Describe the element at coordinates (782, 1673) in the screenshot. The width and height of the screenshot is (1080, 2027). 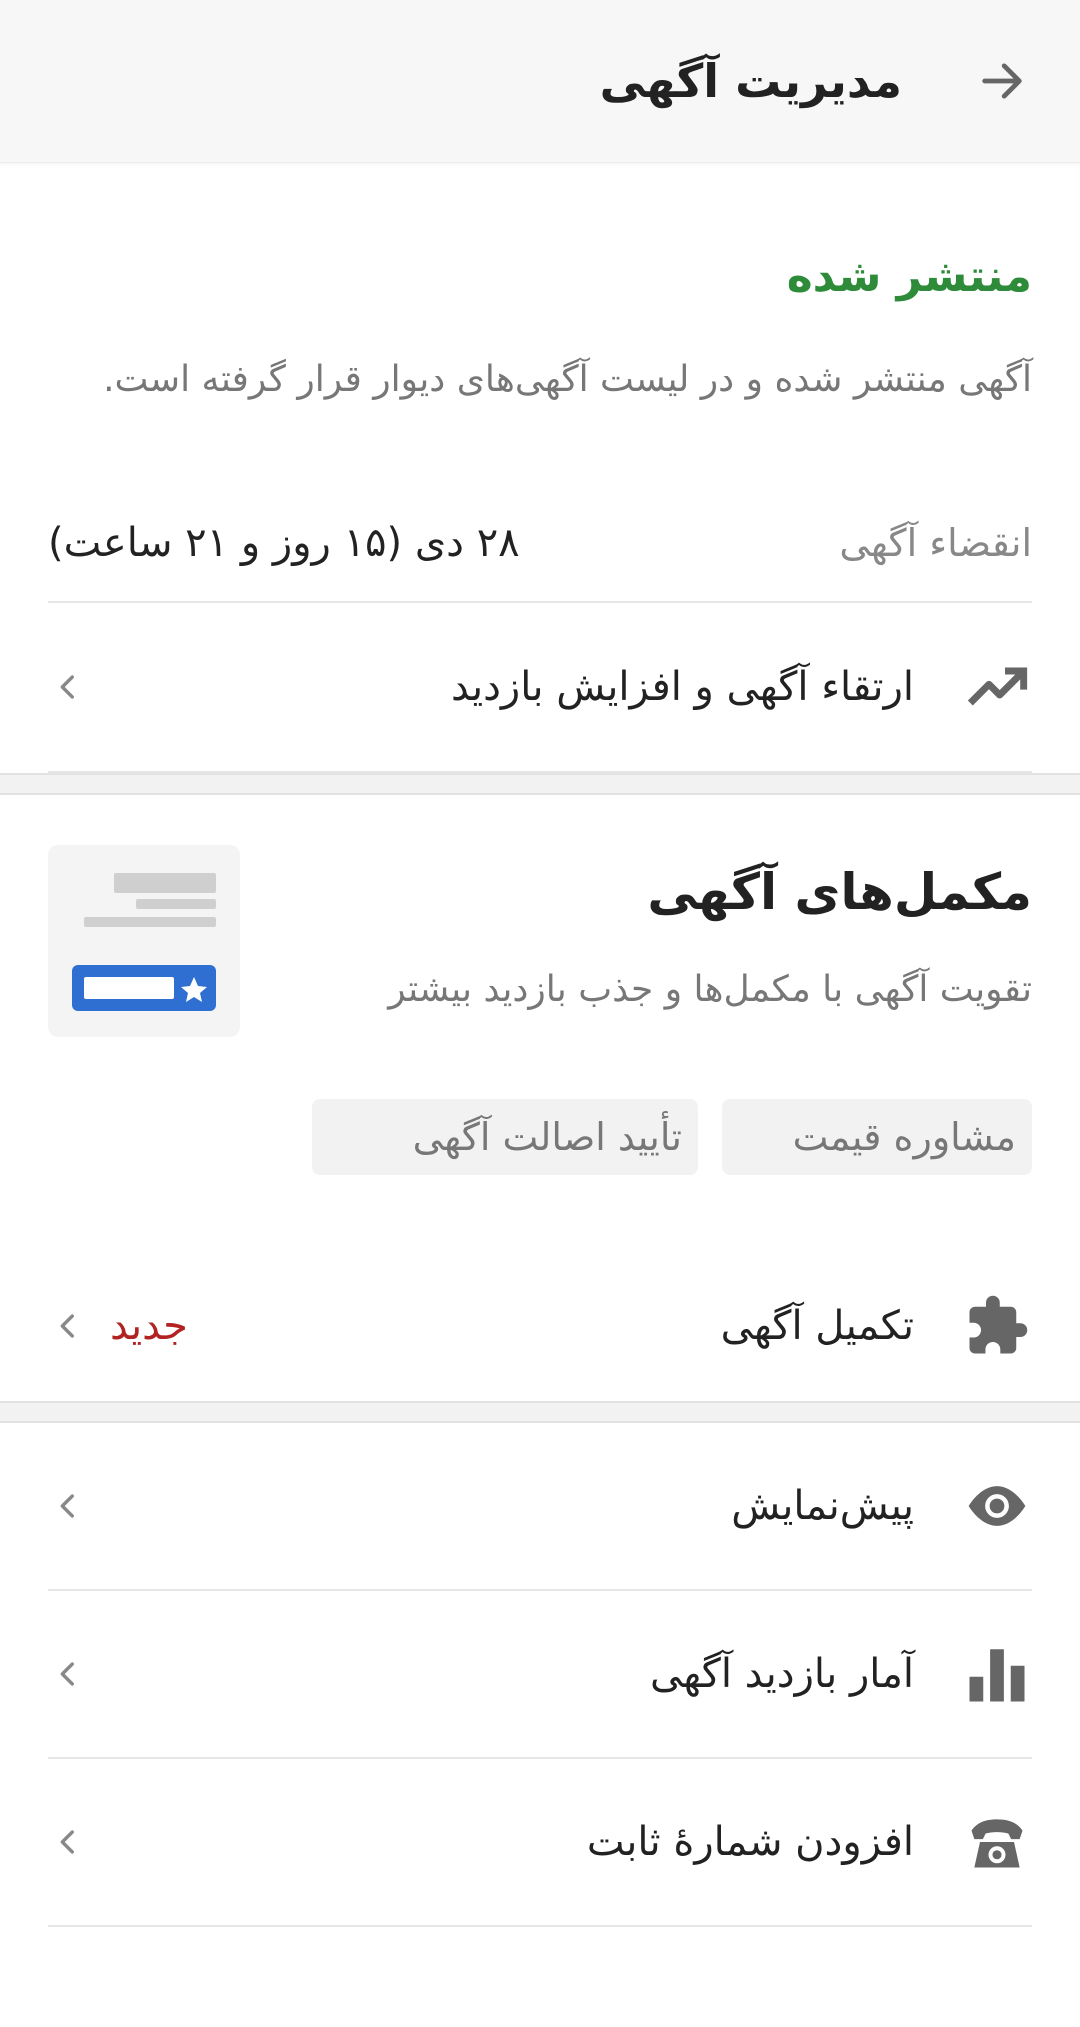
I see `ad-stats-label: آمار بازدید آگهی` at that location.